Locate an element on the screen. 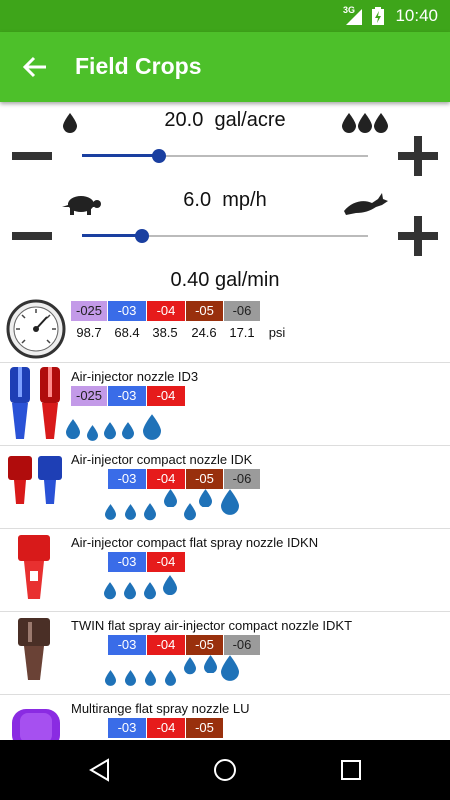 Image resolution: width=450 pixels, height=800 pixels. back-arrow-icon is located at coordinates (35, 67).